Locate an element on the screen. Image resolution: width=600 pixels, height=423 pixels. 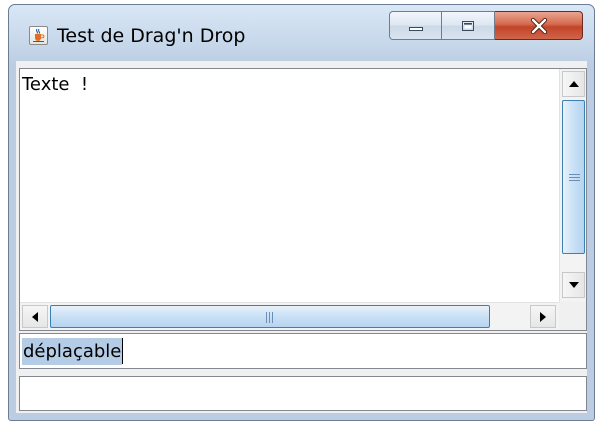
vertical-scroll-thumb is located at coordinates (573, 177).